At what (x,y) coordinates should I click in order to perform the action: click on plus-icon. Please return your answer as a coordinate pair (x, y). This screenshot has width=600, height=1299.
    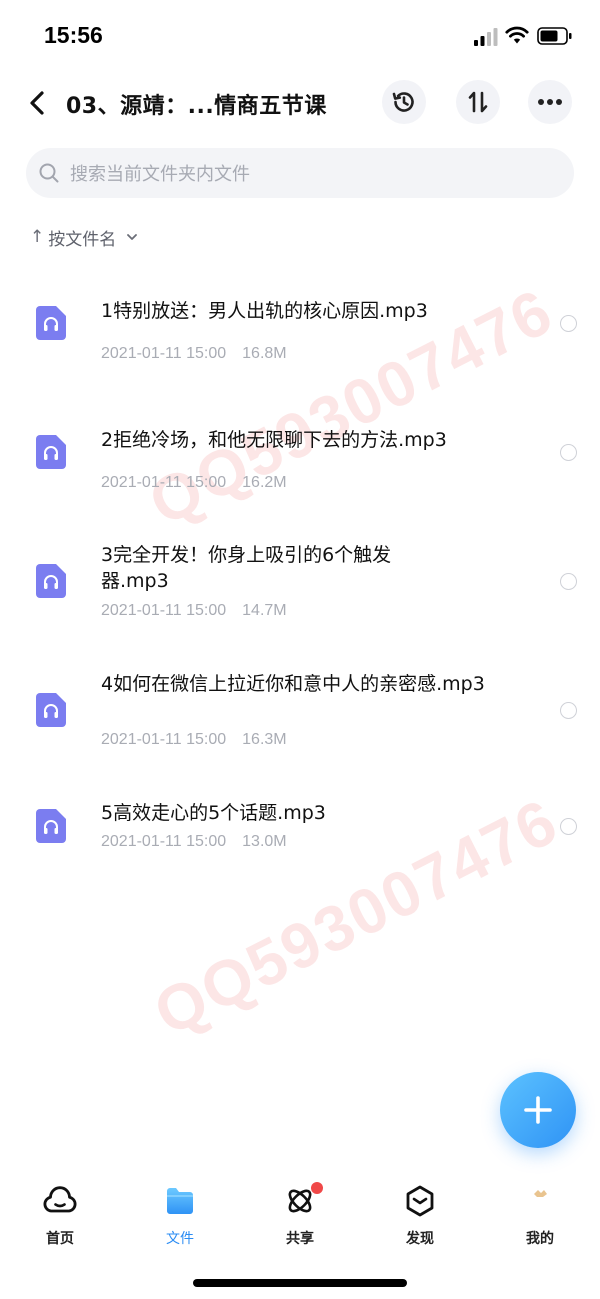
    Looking at the image, I should click on (538, 1110).